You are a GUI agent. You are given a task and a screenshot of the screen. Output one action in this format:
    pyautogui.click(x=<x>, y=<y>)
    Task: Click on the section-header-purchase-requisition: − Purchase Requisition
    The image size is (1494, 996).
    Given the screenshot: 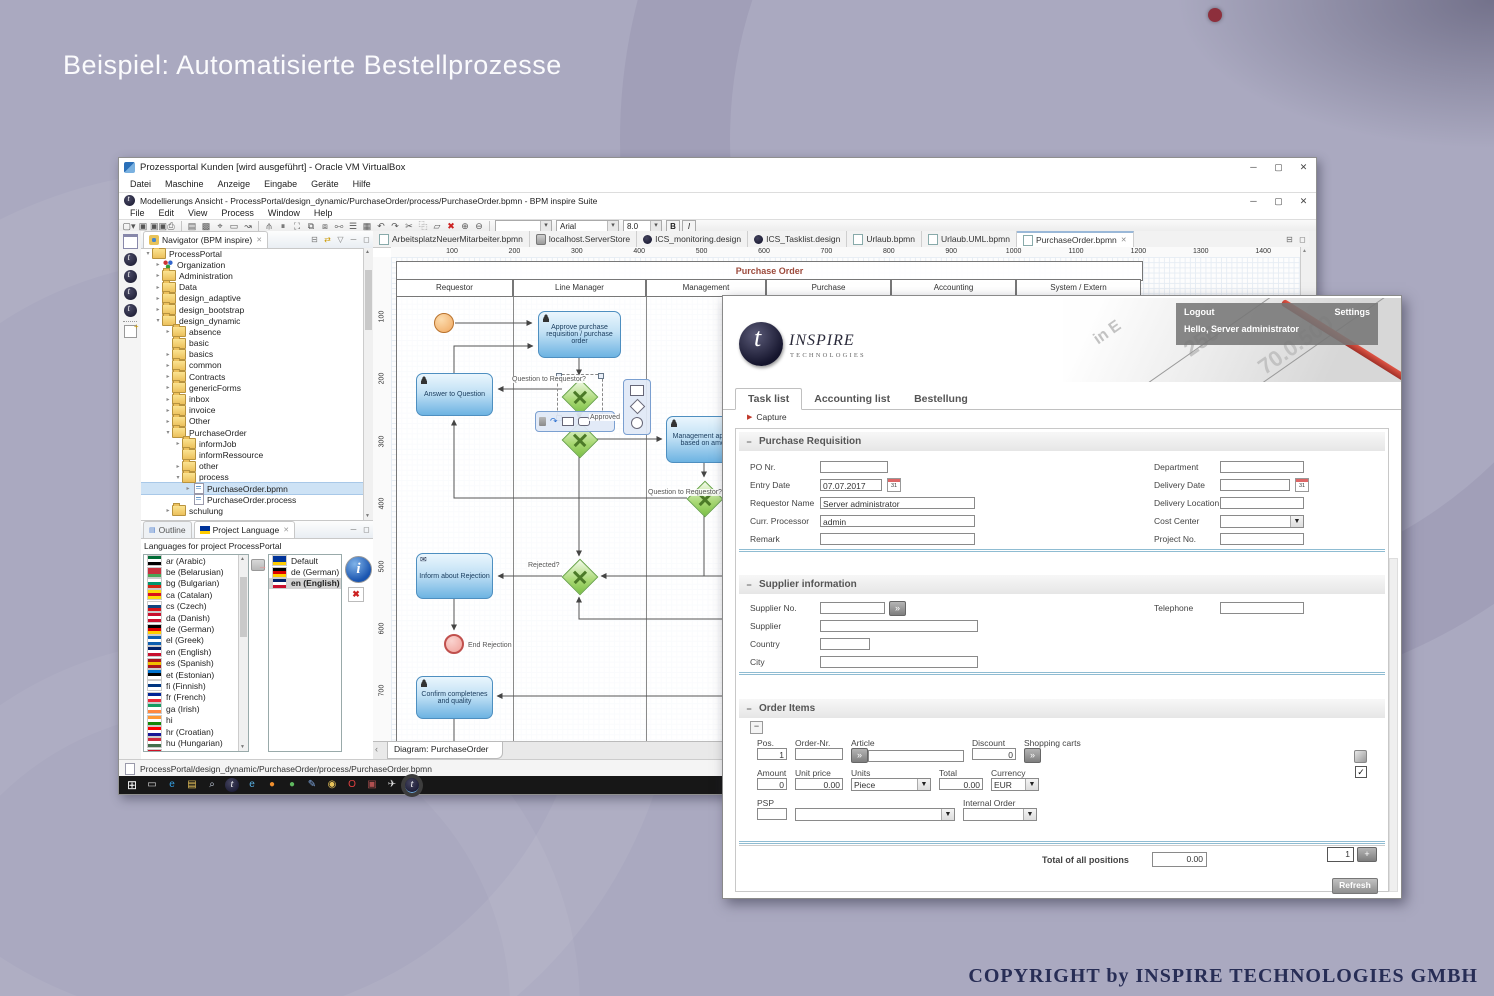 What is the action you would take?
    pyautogui.click(x=1062, y=442)
    